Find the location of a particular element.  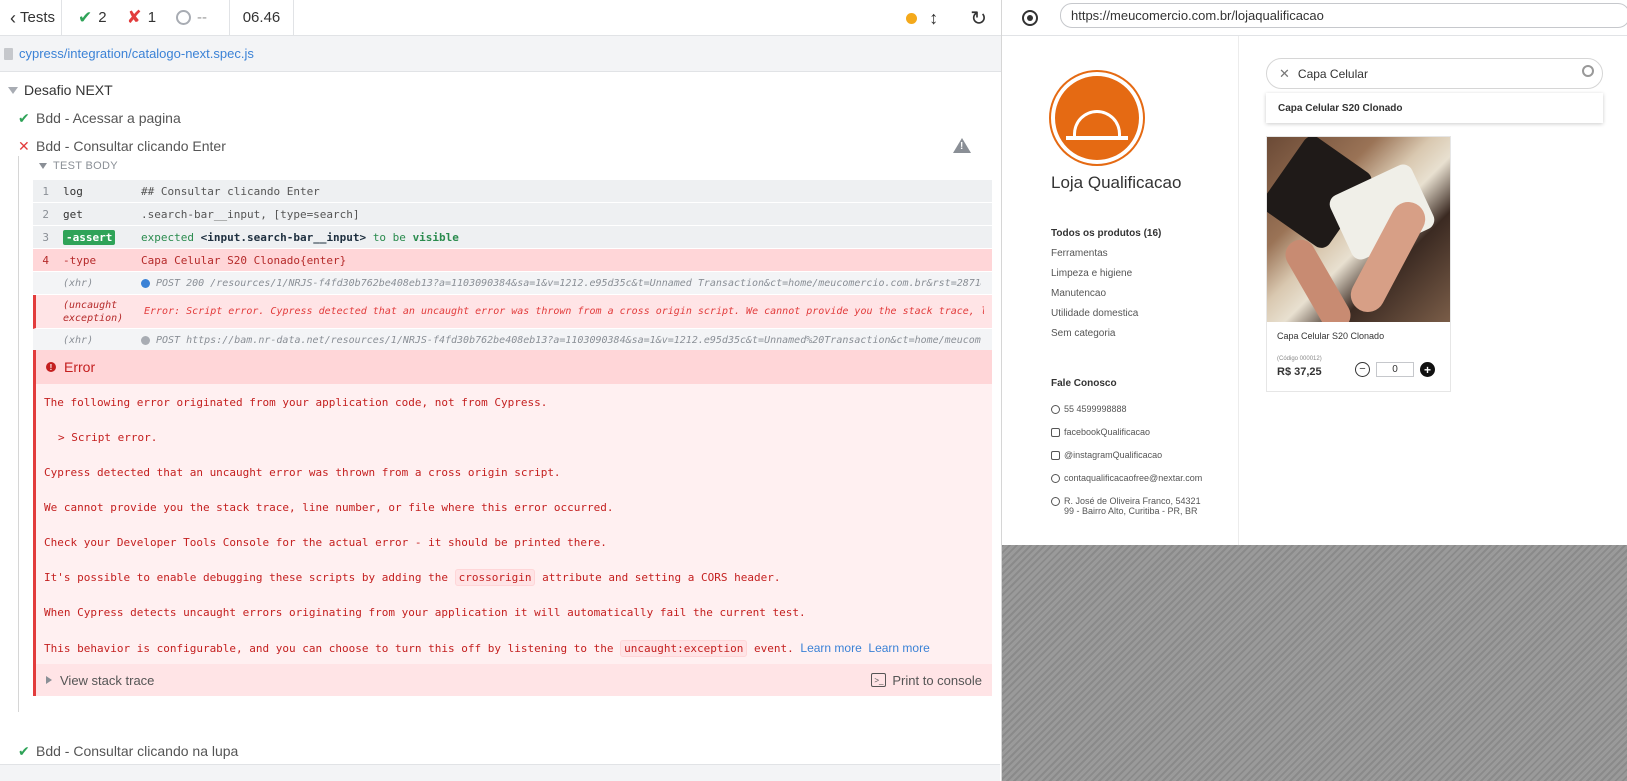

decrement-button: − is located at coordinates (1362, 369).